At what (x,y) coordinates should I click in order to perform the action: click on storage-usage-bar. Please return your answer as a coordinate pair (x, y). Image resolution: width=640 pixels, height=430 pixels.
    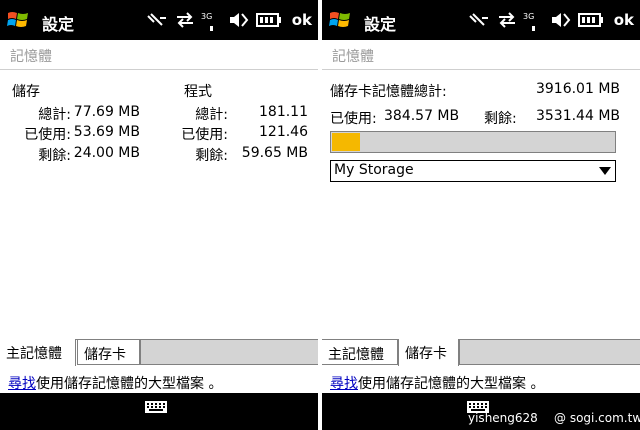
    Looking at the image, I should click on (473, 142).